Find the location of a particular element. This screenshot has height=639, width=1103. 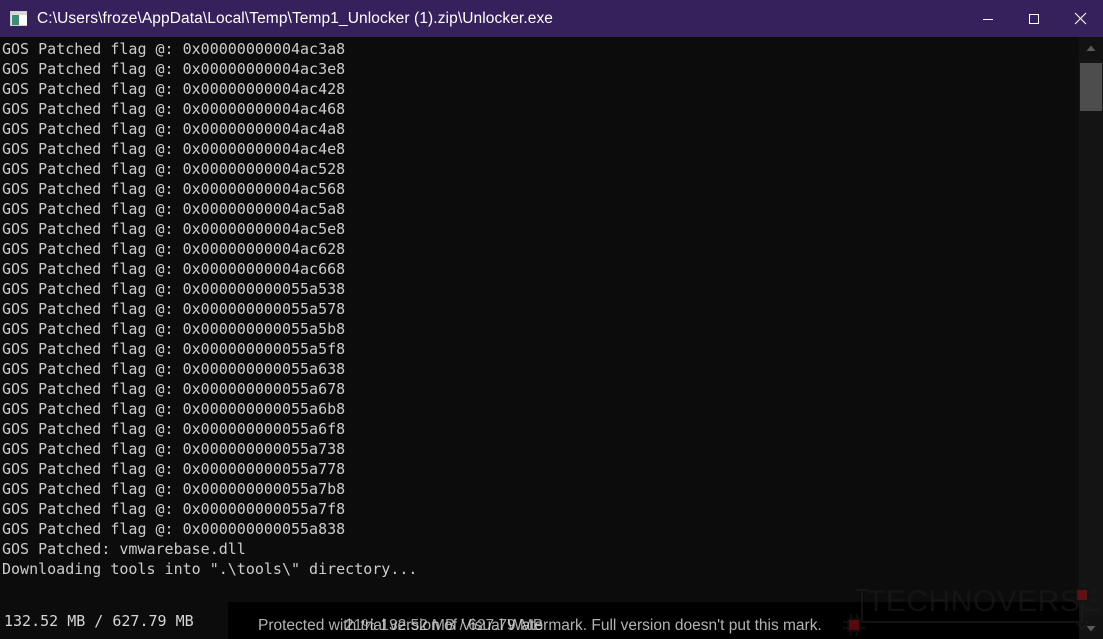

chevron-up-icon is located at coordinates (1091, 48).